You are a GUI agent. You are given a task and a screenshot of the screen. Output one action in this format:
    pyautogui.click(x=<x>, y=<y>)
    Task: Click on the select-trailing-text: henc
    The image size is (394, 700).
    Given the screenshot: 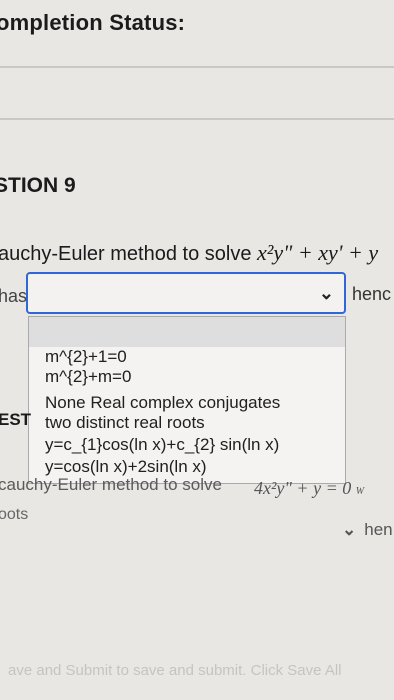 What is the action you would take?
    pyautogui.click(x=372, y=294)
    